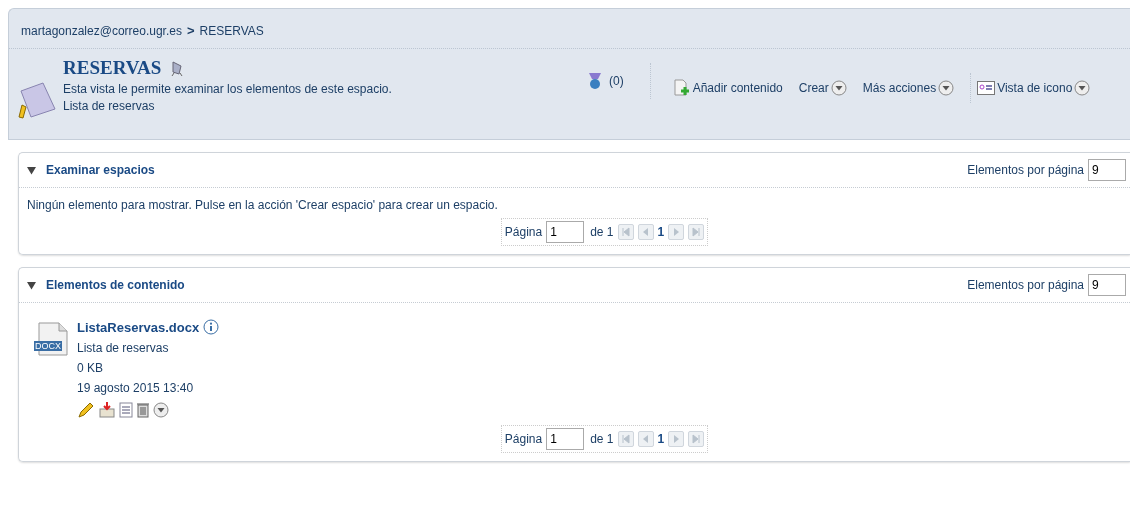  What do you see at coordinates (228, 89) in the screenshot?
I see `space-description: Esta vista le permite examinar los elementos de este espacio.` at bounding box center [228, 89].